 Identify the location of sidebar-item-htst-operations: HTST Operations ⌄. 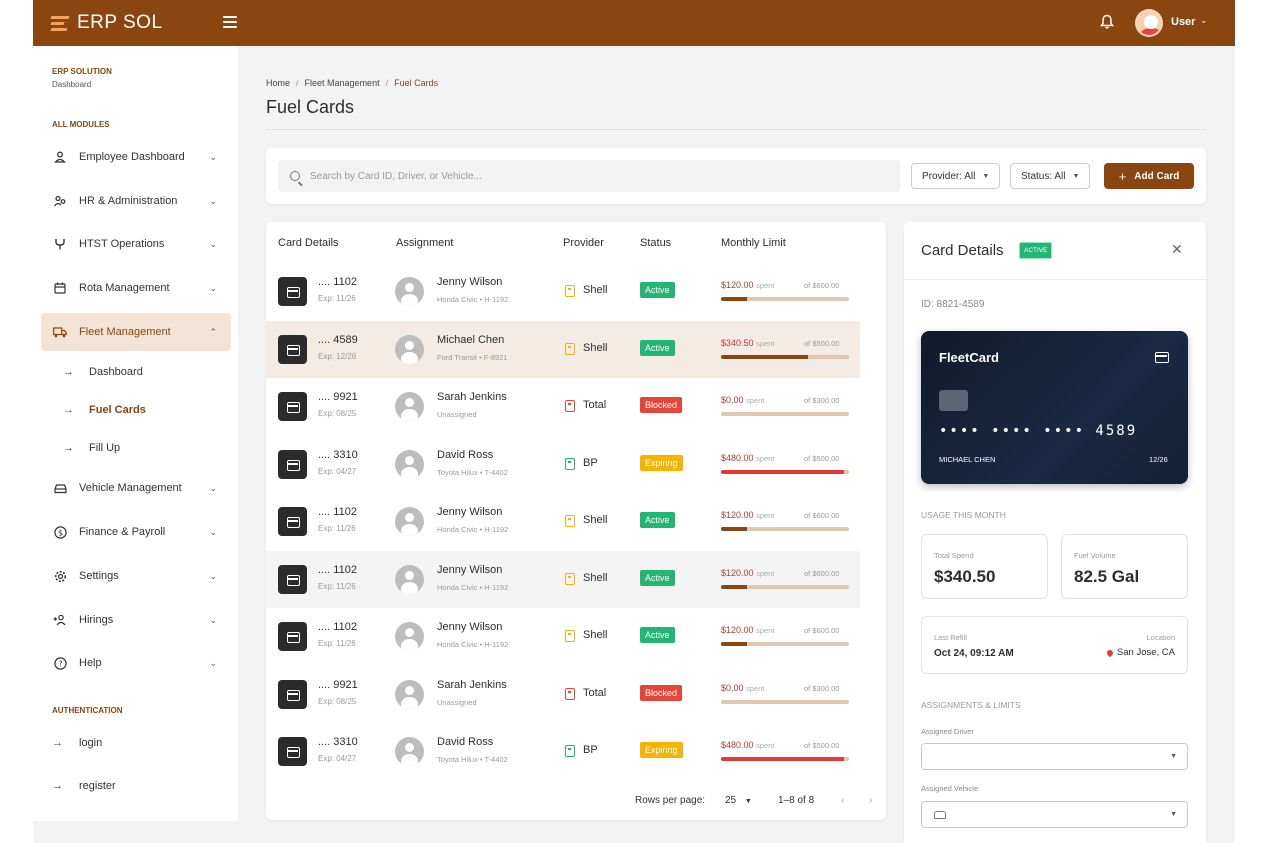
(136, 244).